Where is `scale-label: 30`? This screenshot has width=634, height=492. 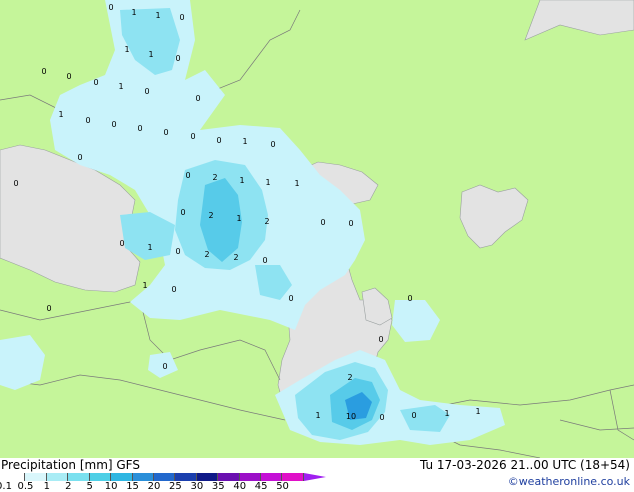 scale-label: 30 is located at coordinates (197, 486).